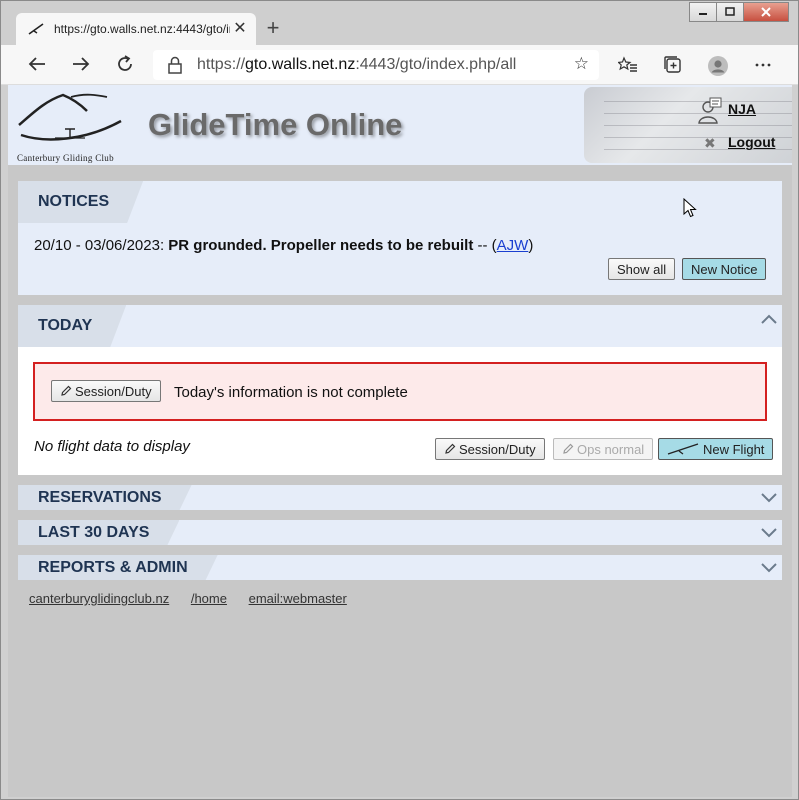 The image size is (799, 800). I want to click on notice-date: 20/10 - 03/06/2023:, so click(99, 245).